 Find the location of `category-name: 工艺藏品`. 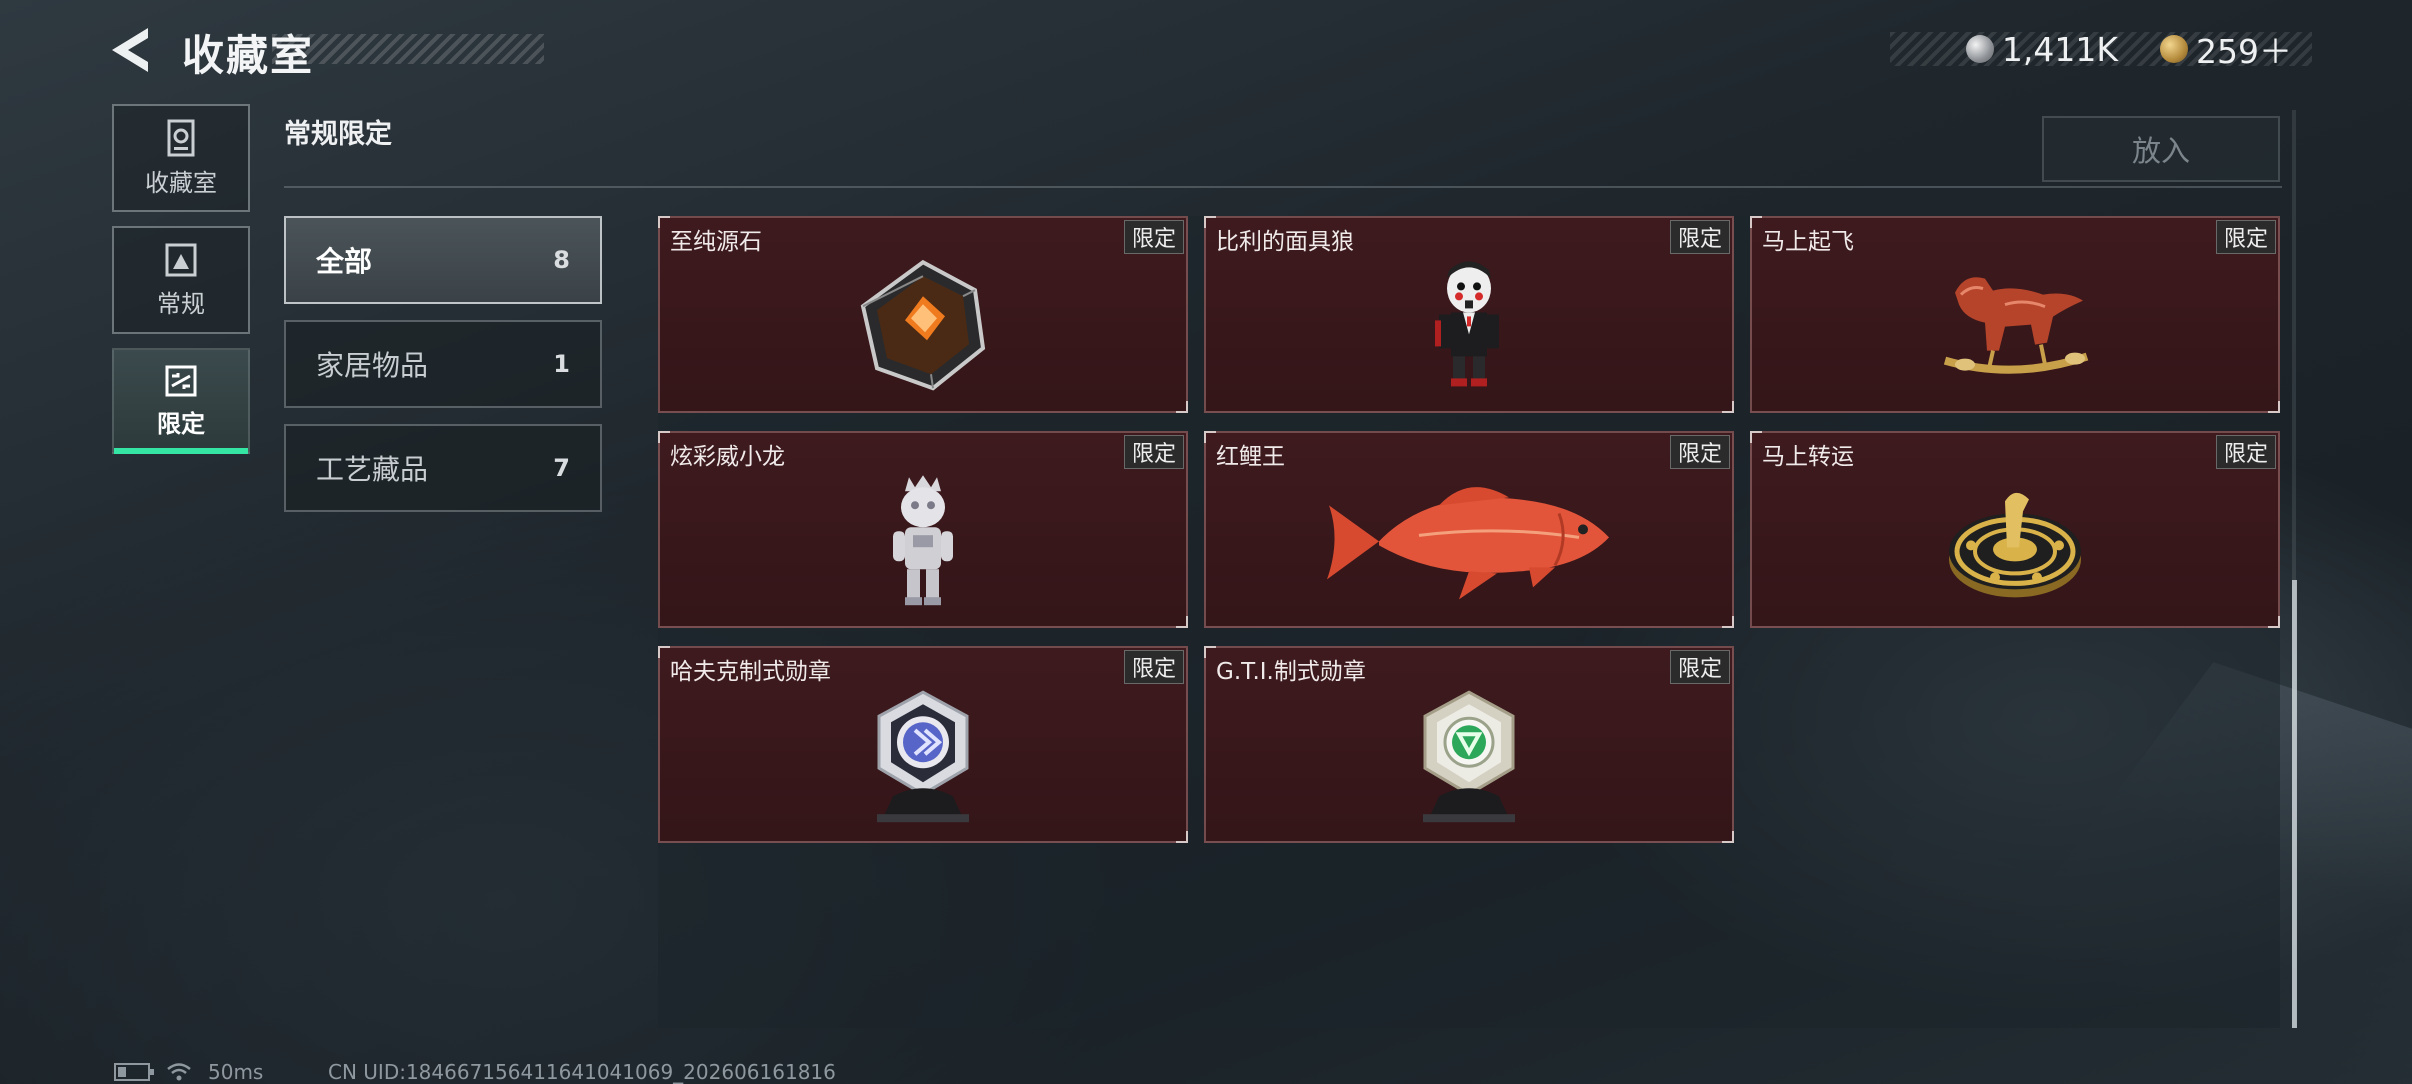

category-name: 工艺藏品 is located at coordinates (372, 469).